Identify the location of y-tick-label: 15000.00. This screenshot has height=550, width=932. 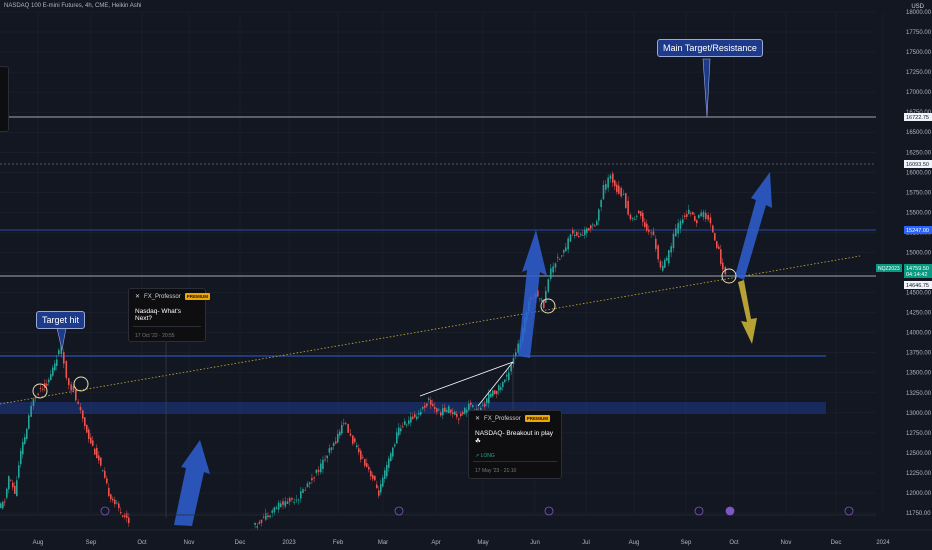
(919, 253).